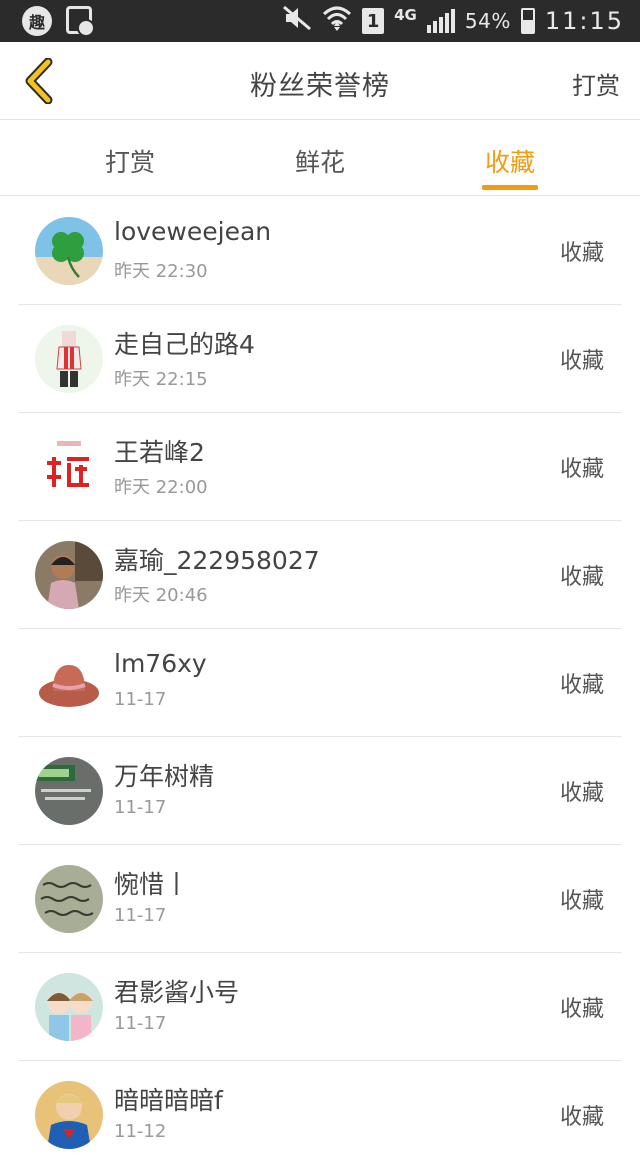 The height and width of the screenshot is (1169, 640). I want to click on list-item: 万年树精 11-17 收藏, so click(320, 791).